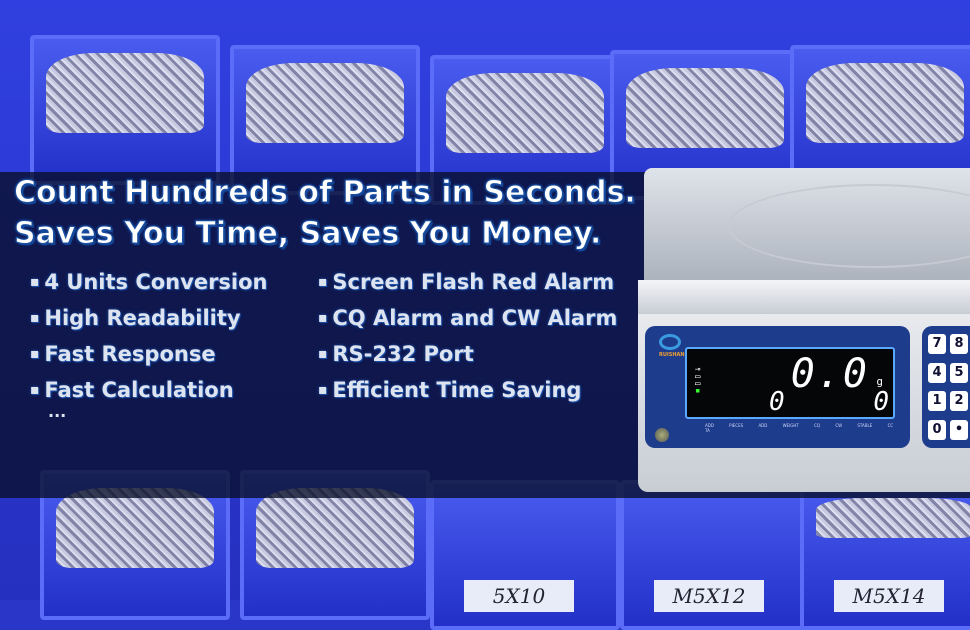 This screenshot has height=630, width=970. I want to click on parts-bin: M5X12, so click(715, 555).